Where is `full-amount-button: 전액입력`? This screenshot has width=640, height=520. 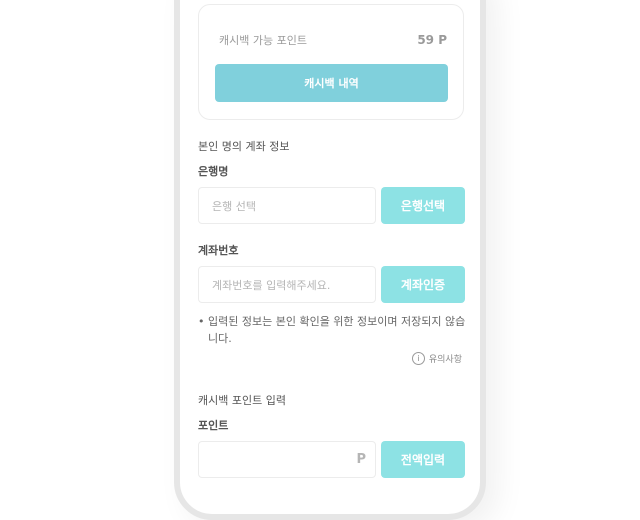
full-amount-button: 전액입력 is located at coordinates (423, 459).